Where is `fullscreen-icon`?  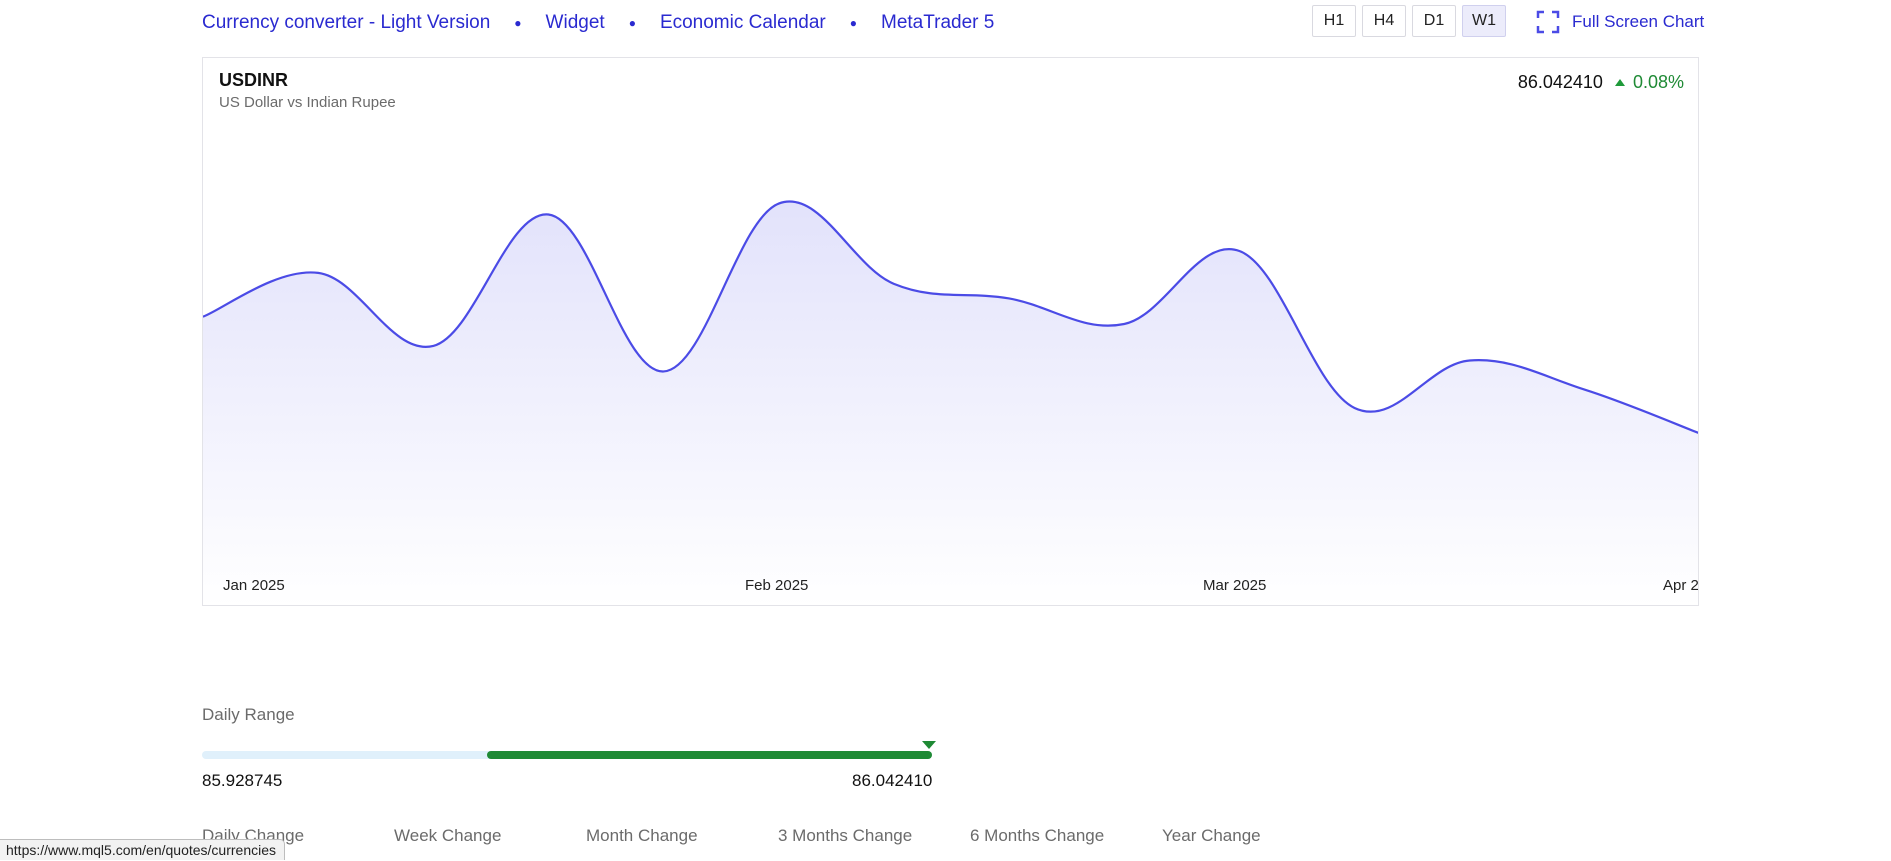 fullscreen-icon is located at coordinates (1548, 22).